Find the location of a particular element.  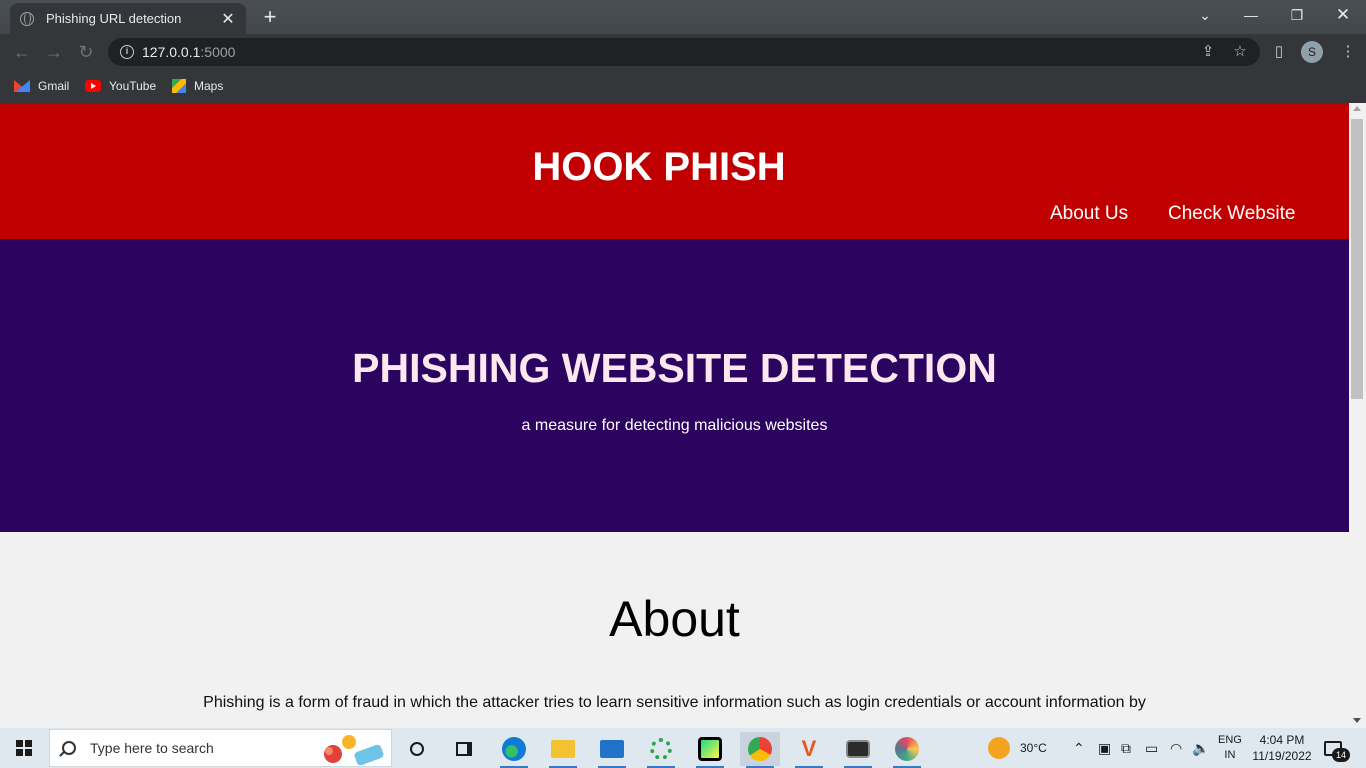

browser-tab-active: Phishing URL detection ✕ is located at coordinates (128, 18).